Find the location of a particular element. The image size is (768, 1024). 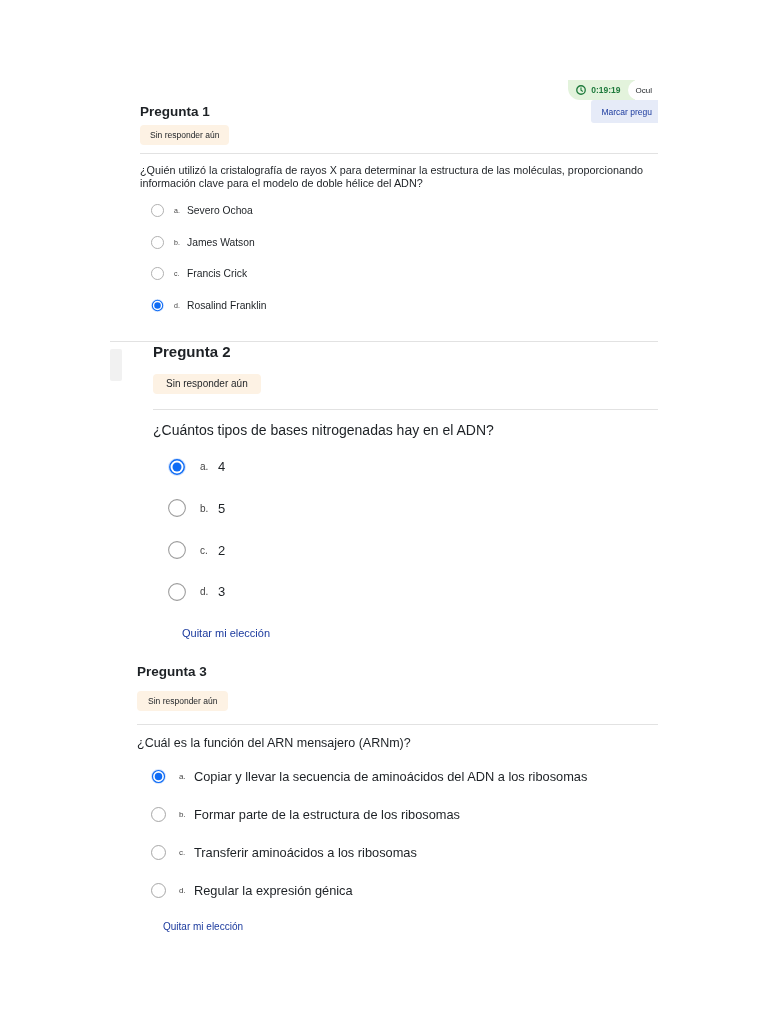

option-label: 5 is located at coordinates (222, 508).